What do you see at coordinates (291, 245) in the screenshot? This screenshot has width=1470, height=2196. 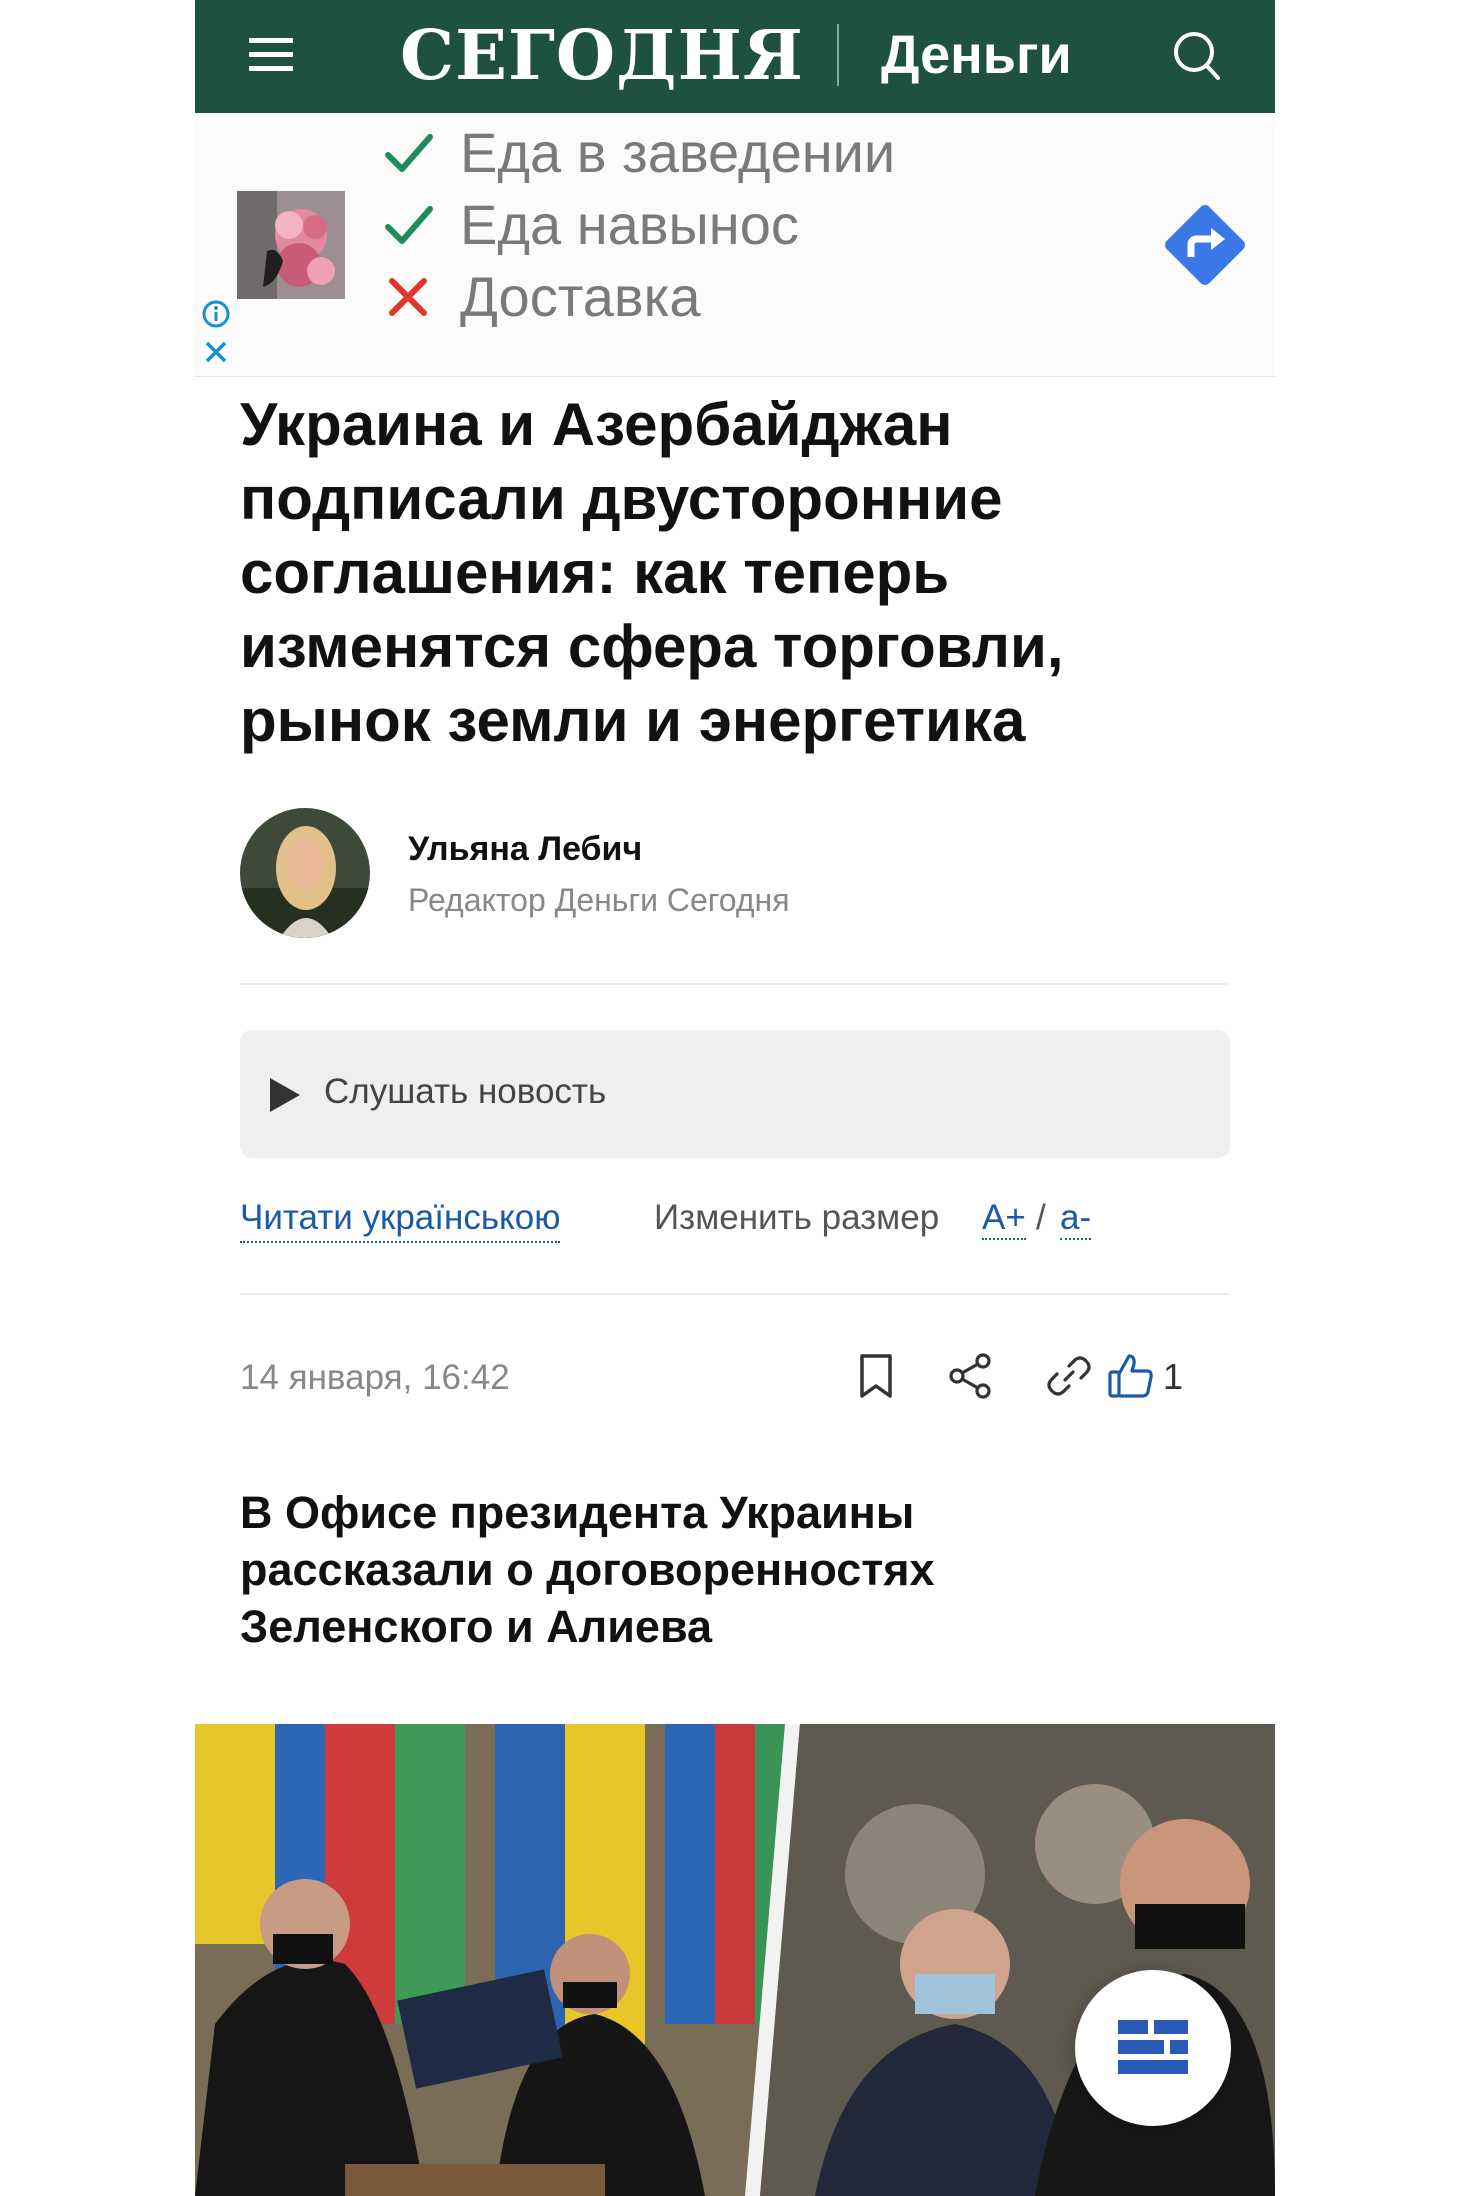 I see `ad-image` at bounding box center [291, 245].